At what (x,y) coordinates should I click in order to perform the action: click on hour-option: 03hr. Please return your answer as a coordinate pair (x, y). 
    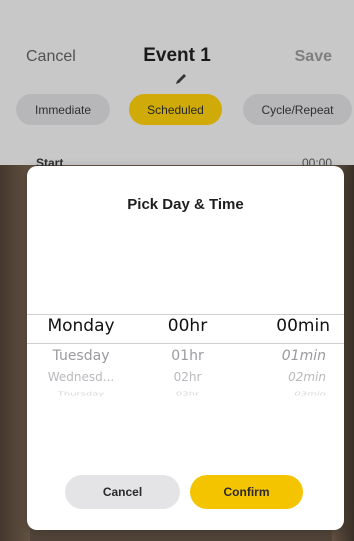
    Looking at the image, I should click on (187, 394).